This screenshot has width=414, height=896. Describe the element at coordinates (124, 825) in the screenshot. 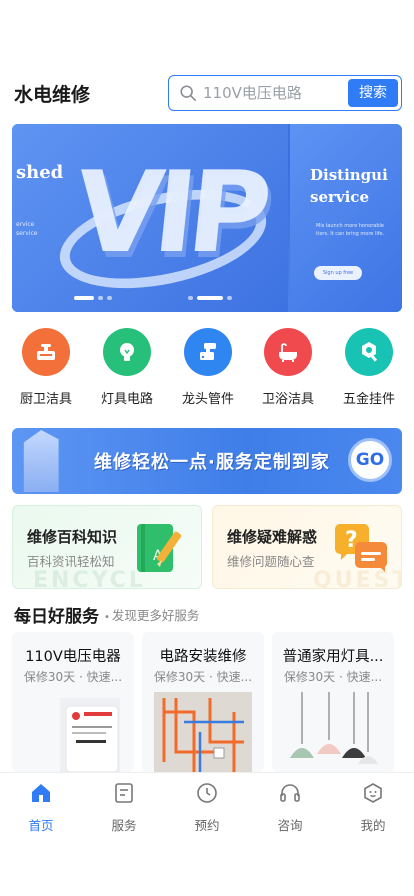

I see `tab-label: 服务` at that location.